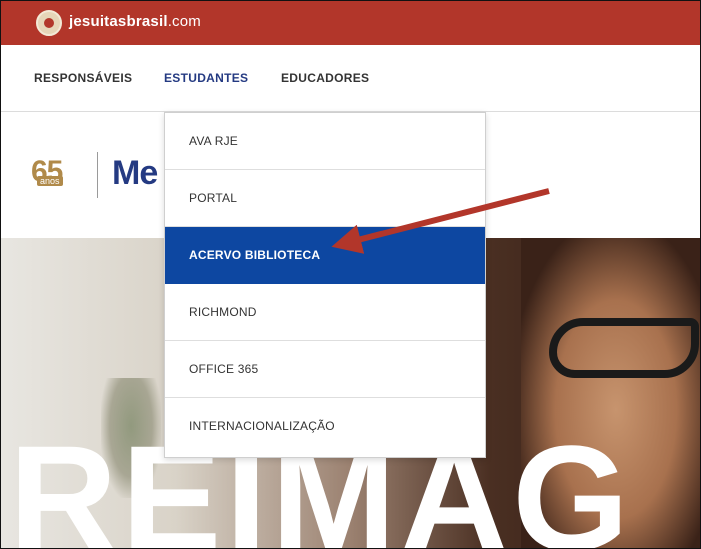 Image resolution: width=701 pixels, height=549 pixels. What do you see at coordinates (624, 348) in the screenshot?
I see `hero-glasses-image` at bounding box center [624, 348].